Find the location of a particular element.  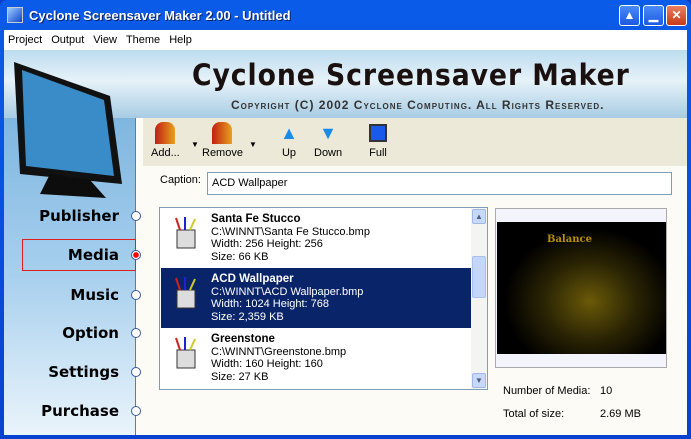

nav-radio-option is located at coordinates (136, 333).